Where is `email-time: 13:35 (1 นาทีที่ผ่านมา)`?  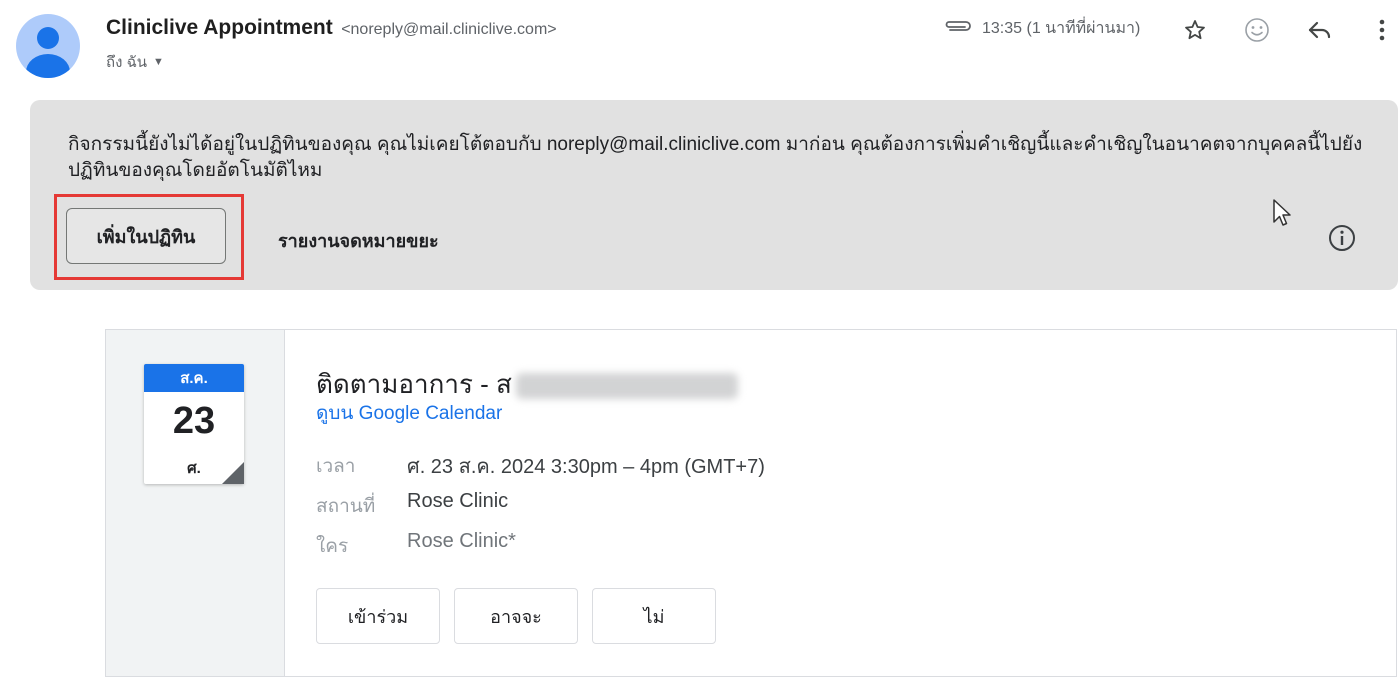
email-time: 13:35 (1 นาทีที่ผ่านมา) is located at coordinates (1061, 28).